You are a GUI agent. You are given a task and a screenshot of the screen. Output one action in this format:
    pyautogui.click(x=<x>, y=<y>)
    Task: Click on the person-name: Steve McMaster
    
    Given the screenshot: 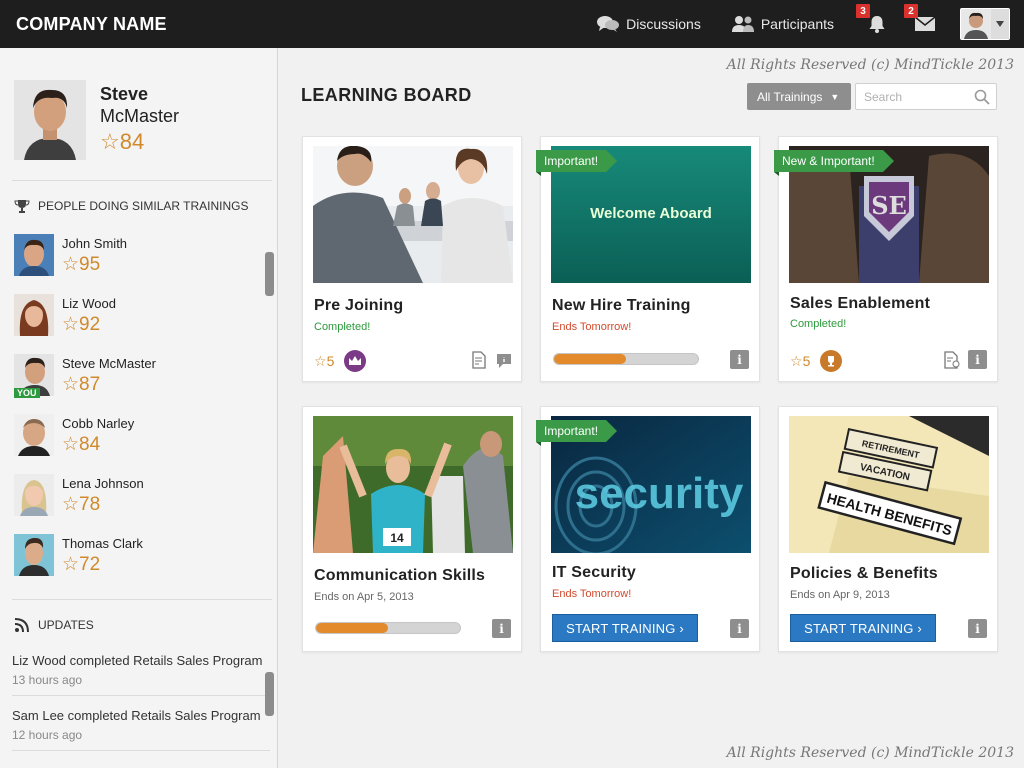 What is the action you would take?
    pyautogui.click(x=109, y=363)
    